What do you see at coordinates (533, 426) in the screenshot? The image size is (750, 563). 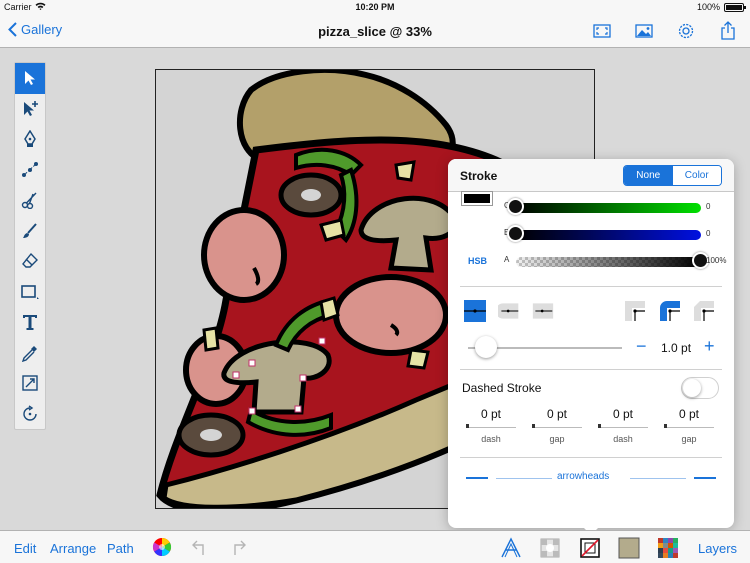 I see `field-tick` at bounding box center [533, 426].